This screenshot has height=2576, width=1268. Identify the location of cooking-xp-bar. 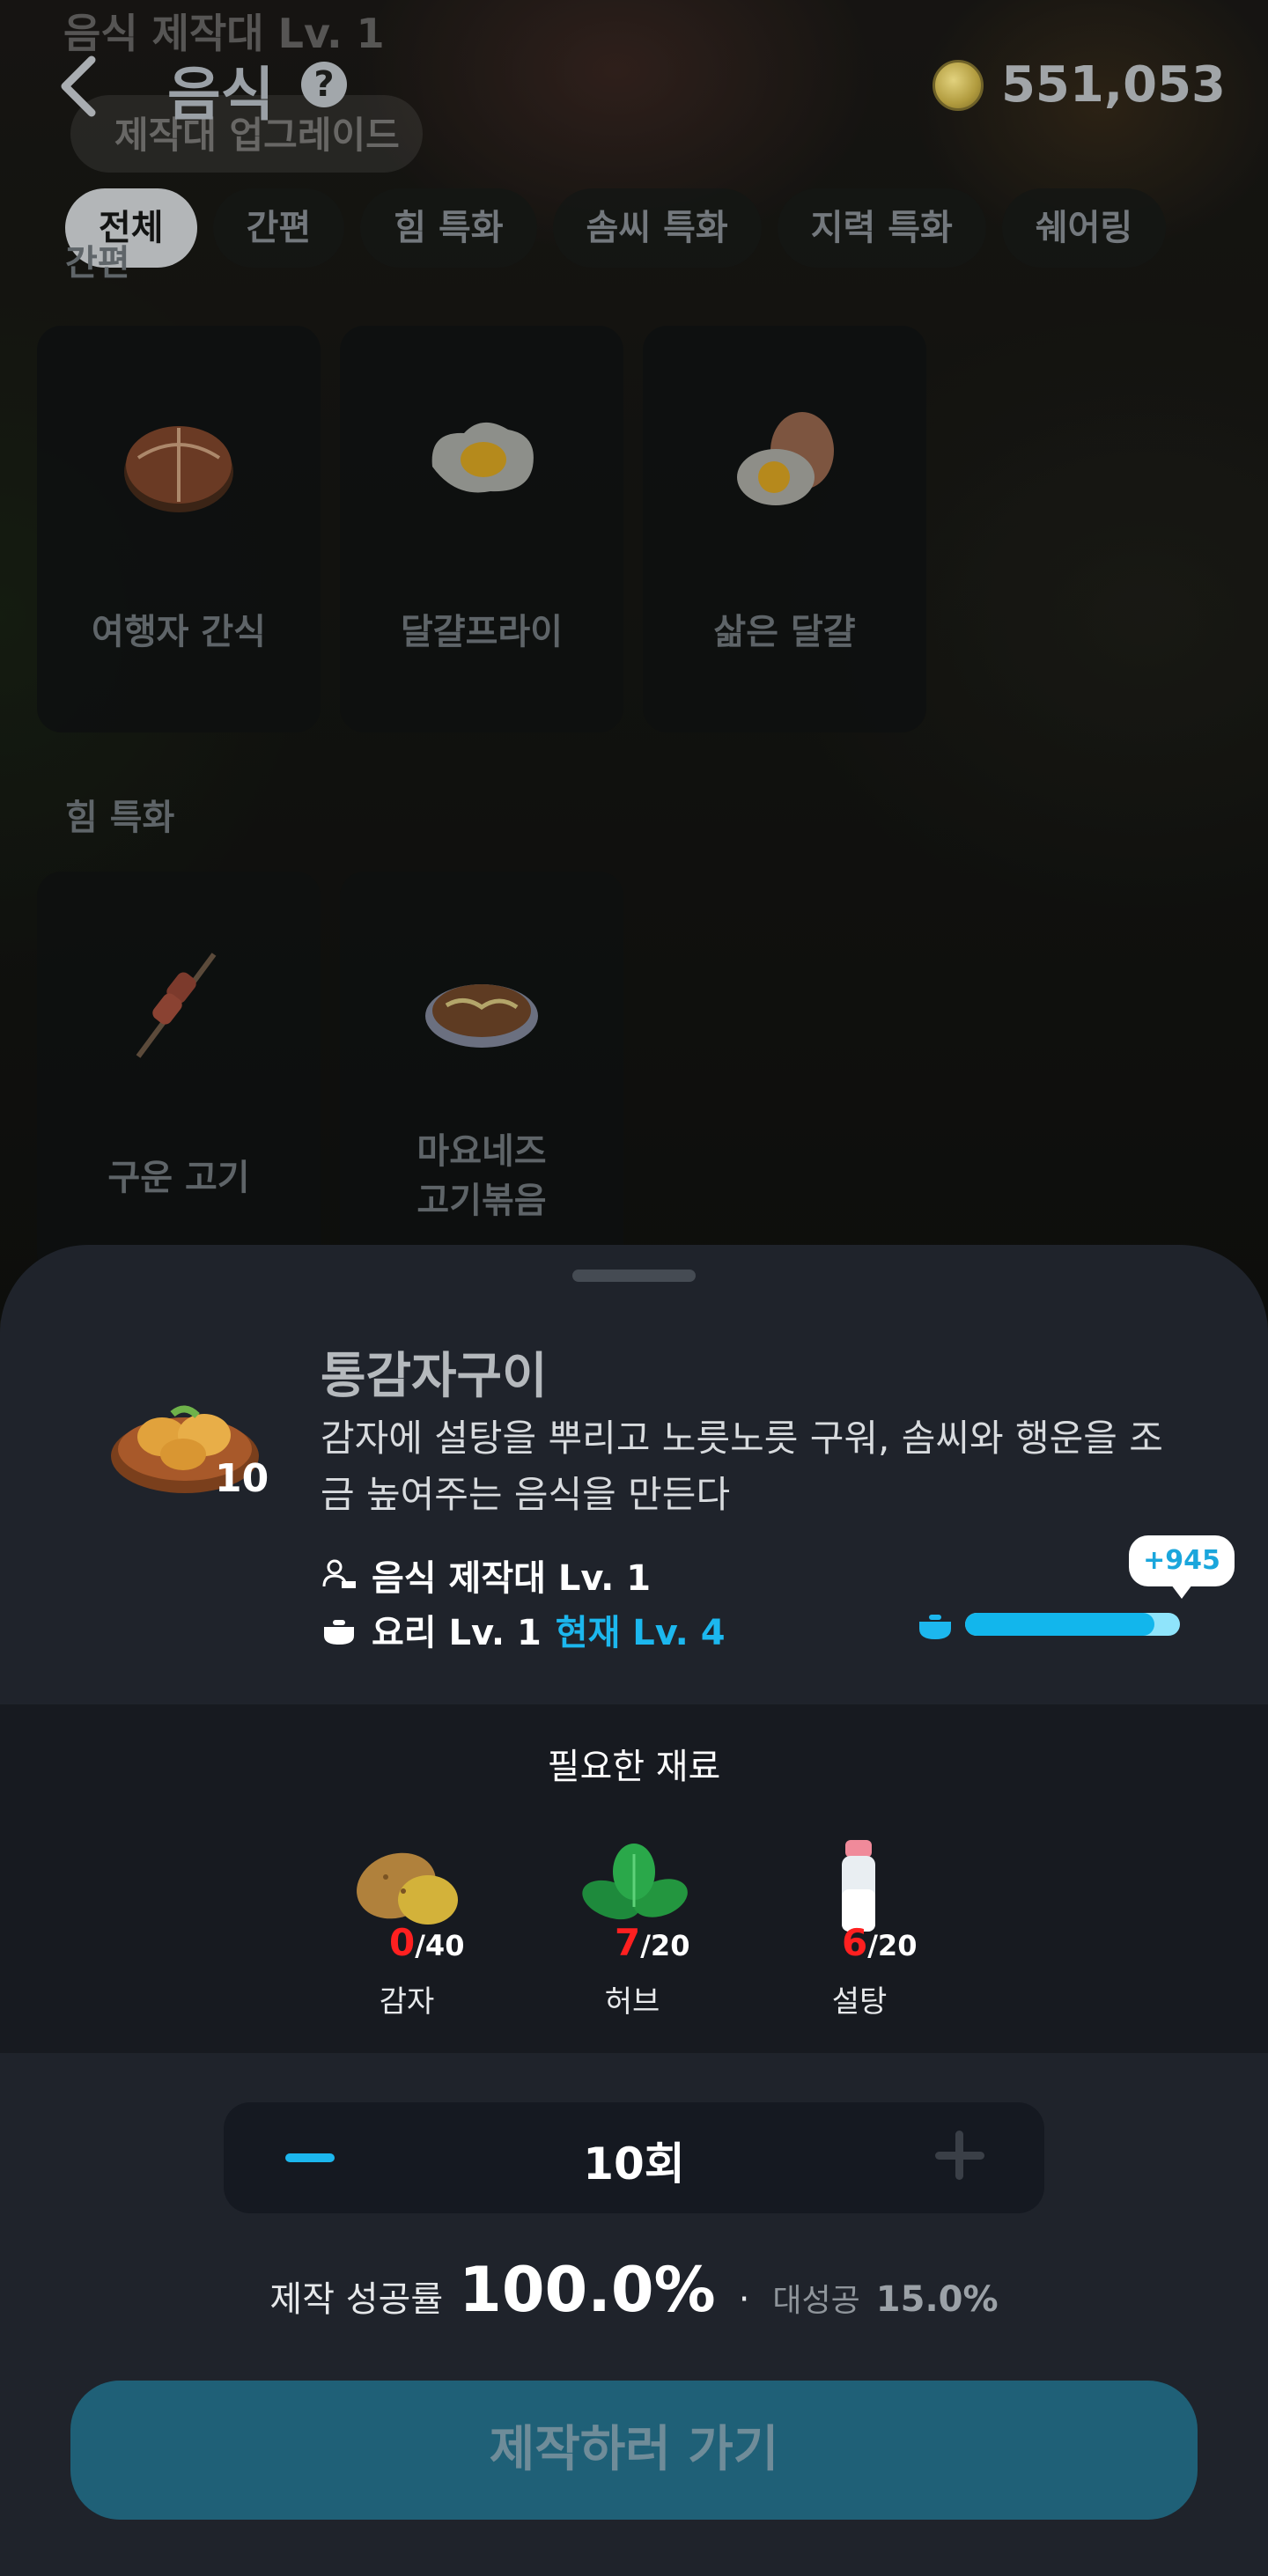
(1072, 1625).